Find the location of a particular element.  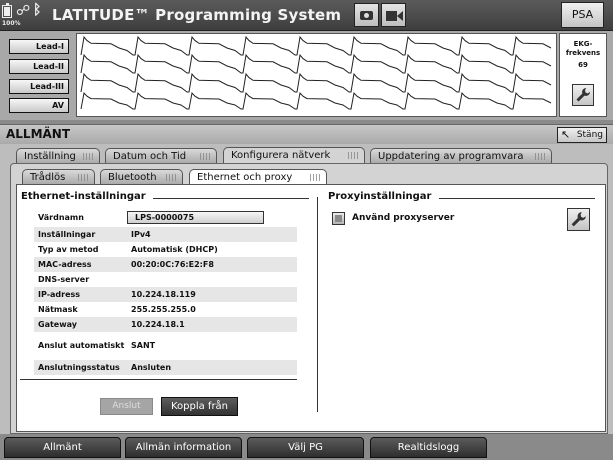

nav-valj-pg: Välj PG is located at coordinates (305, 447).